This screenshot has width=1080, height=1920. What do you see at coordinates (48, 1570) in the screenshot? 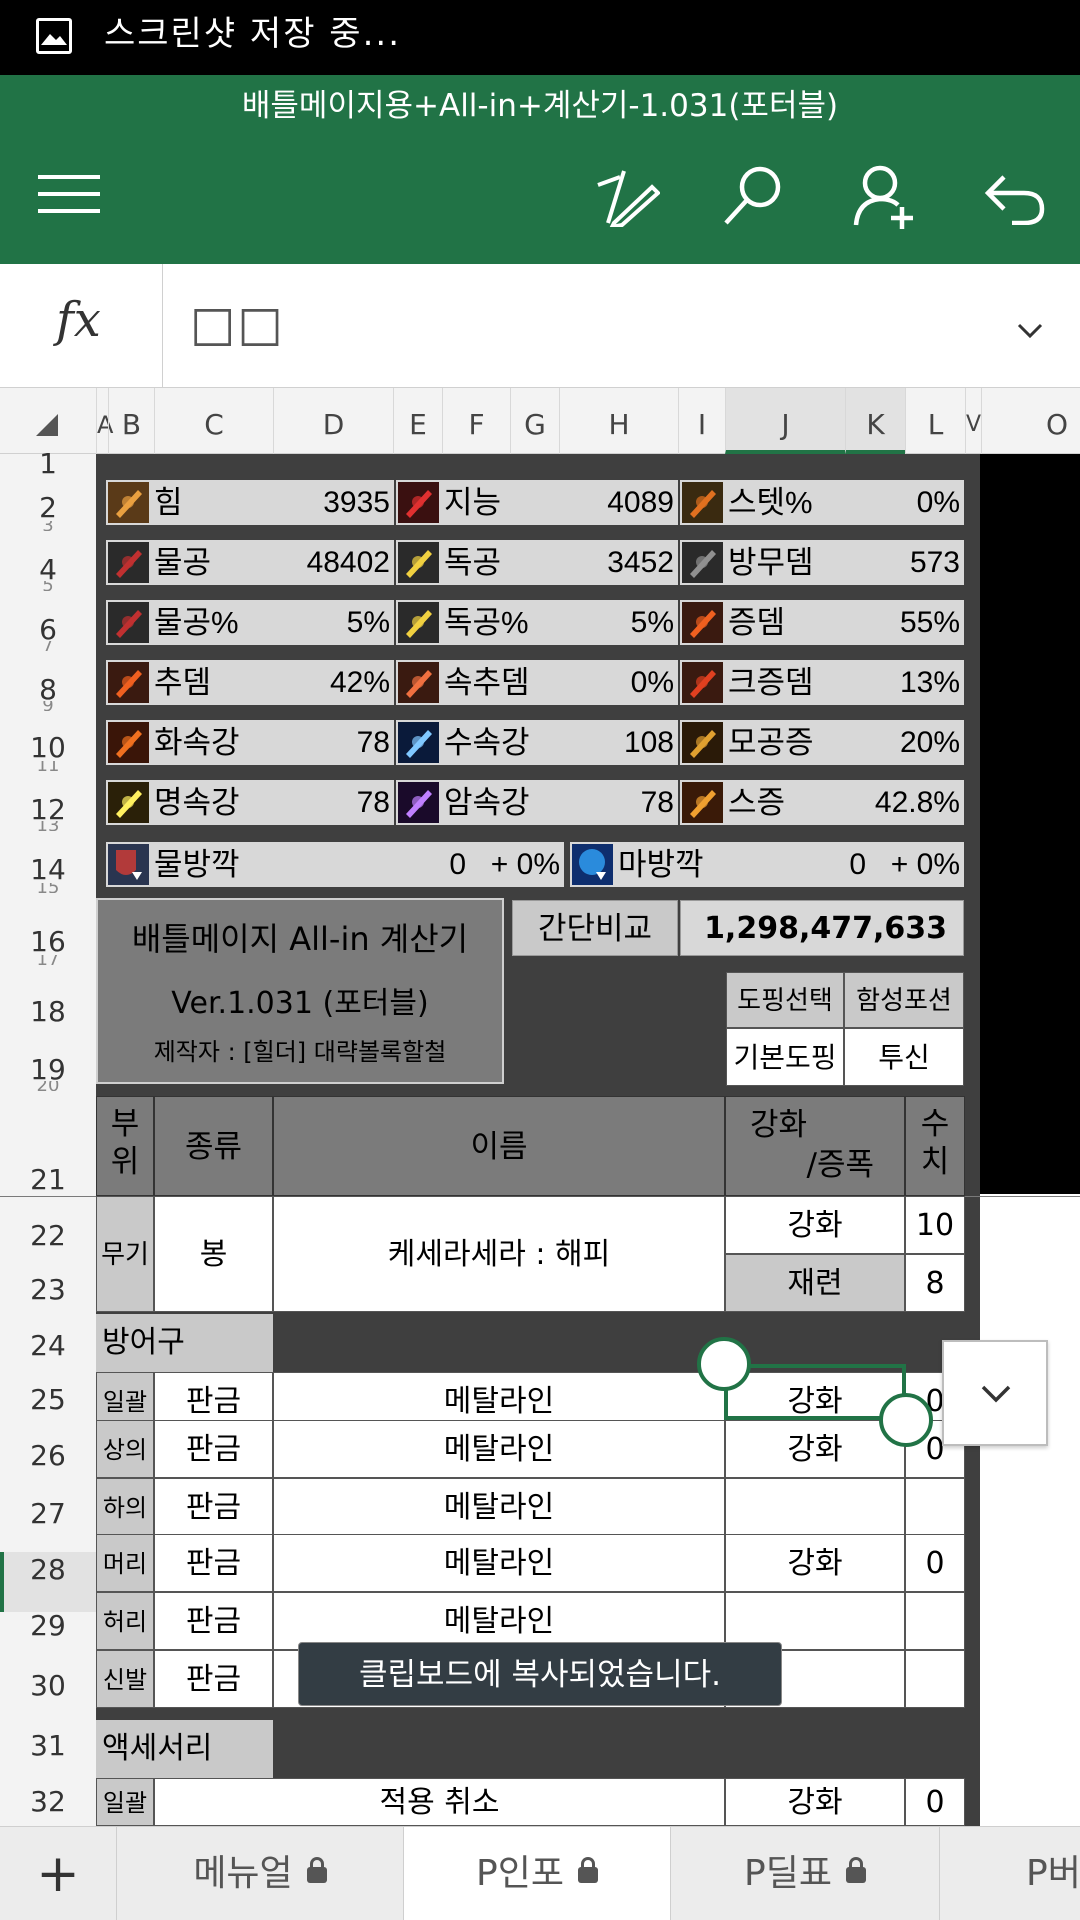
I see `row-number: 28` at bounding box center [48, 1570].